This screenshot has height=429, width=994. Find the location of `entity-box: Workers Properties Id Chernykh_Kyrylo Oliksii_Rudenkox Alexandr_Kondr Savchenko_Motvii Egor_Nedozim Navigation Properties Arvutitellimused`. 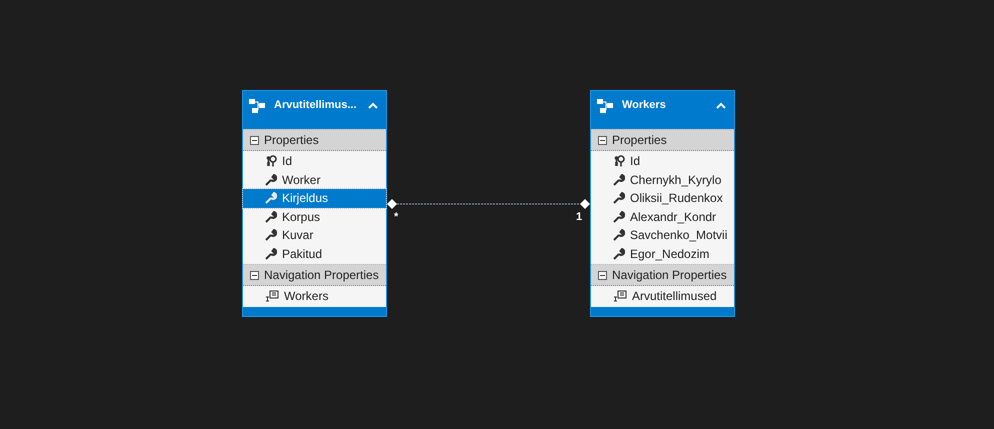

entity-box: Workers Properties Id Chernykh_Kyrylo Oliksii_Rudenkox Alexandr_Kondr Savchenko_Motvii Egor_Nedozim Navigation Properties Arvutitellimused is located at coordinates (662, 203).